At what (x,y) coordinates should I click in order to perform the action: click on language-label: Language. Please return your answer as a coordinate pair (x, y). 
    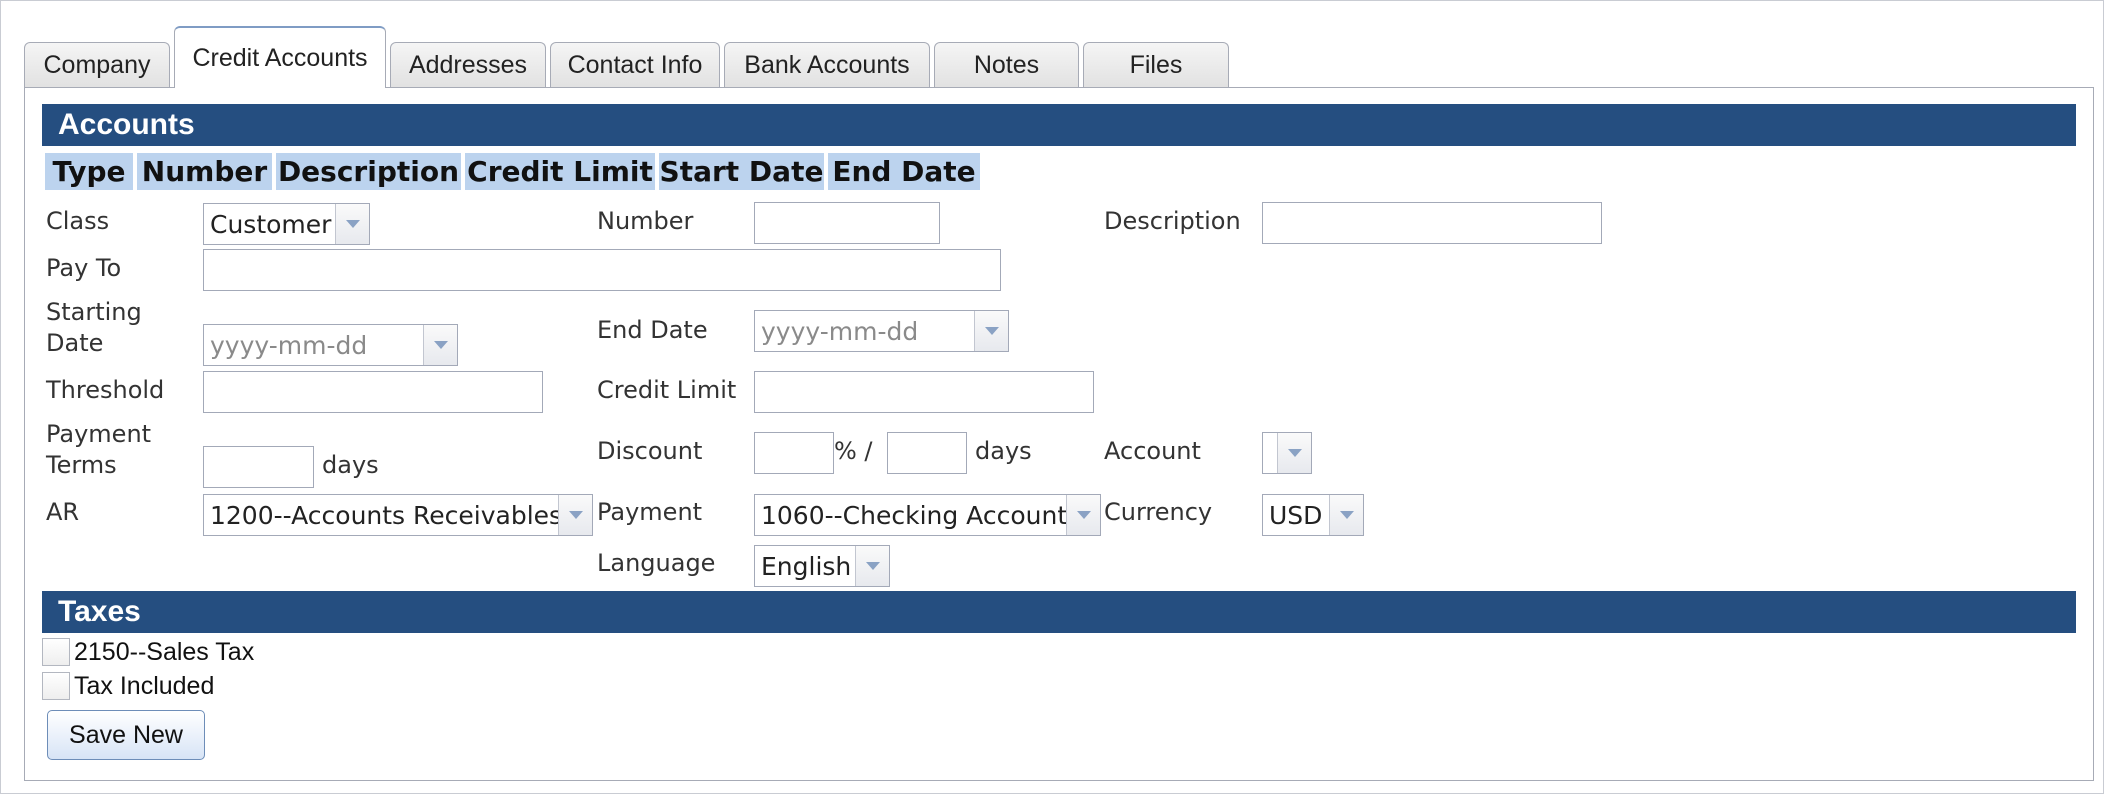
    Looking at the image, I should click on (656, 563).